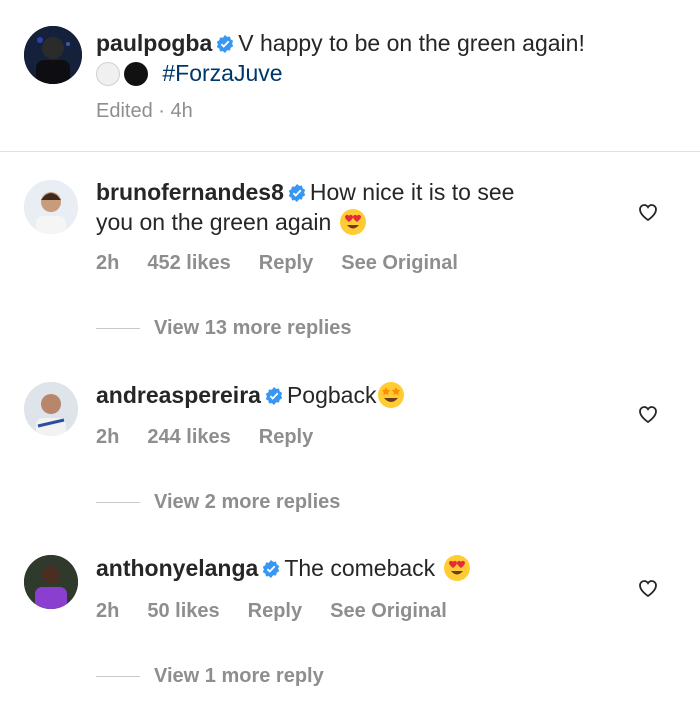 The image size is (700, 720). What do you see at coordinates (222, 73) in the screenshot?
I see `post-hashtag: #ForzaJuve` at bounding box center [222, 73].